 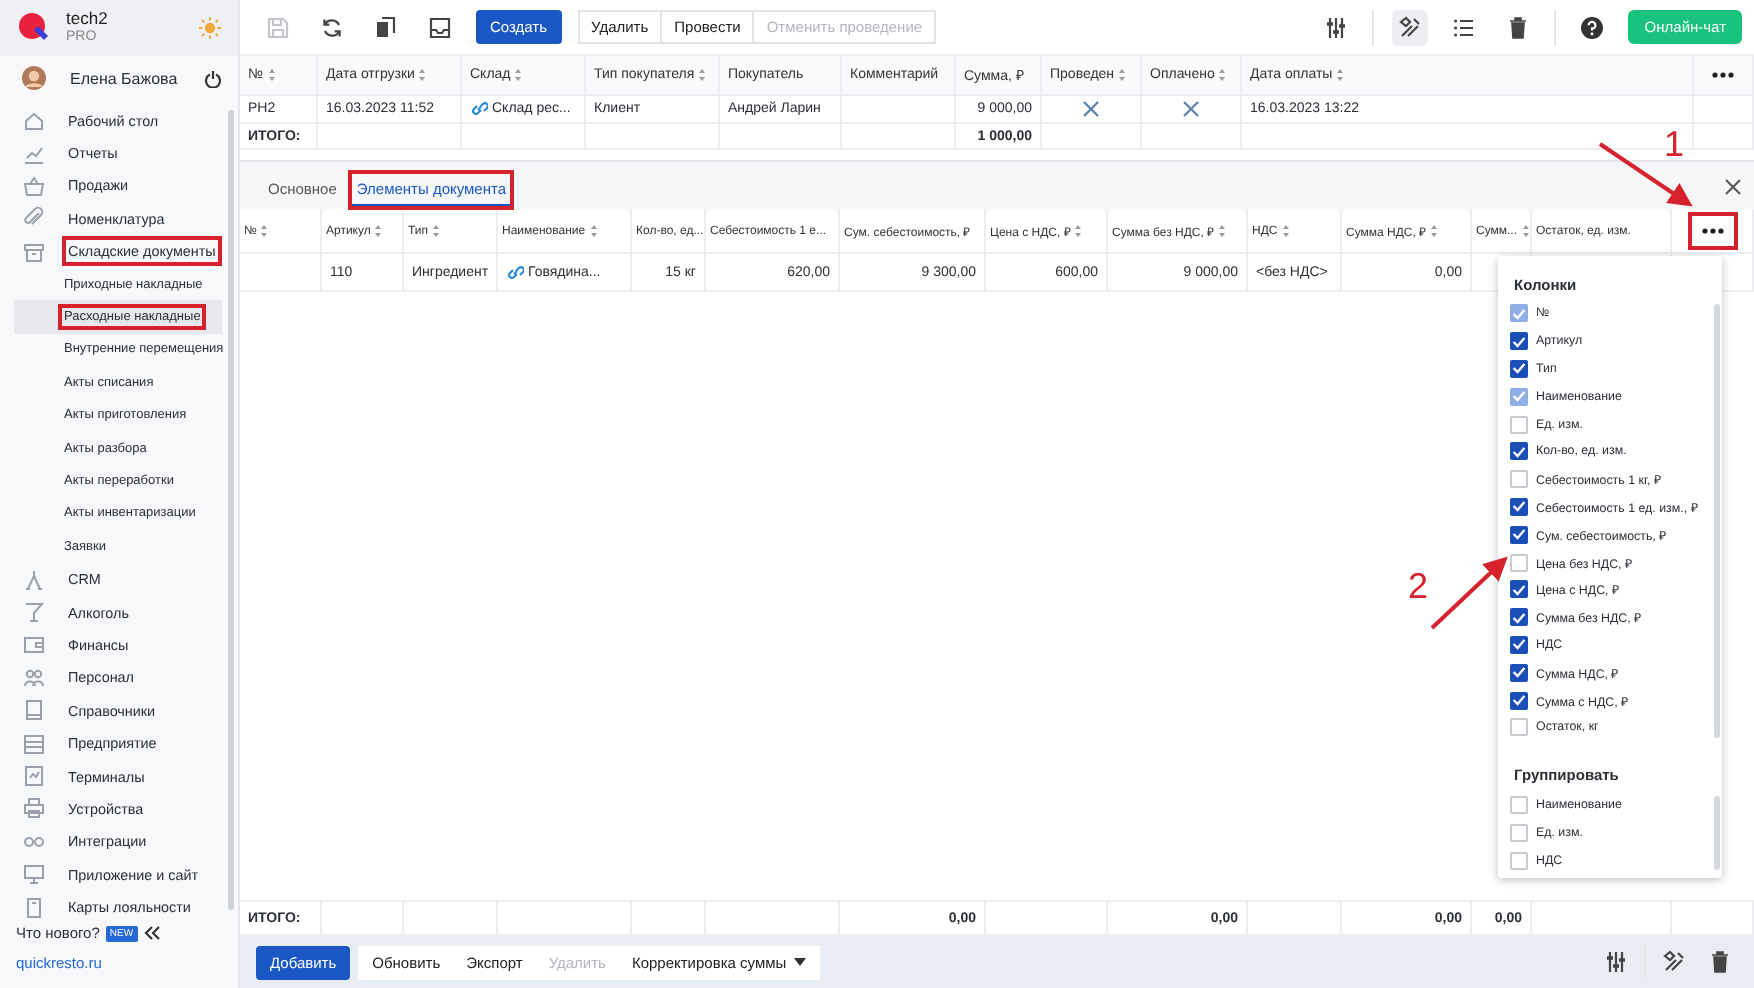 What do you see at coordinates (1674, 145) in the screenshot?
I see `step-number: 1` at bounding box center [1674, 145].